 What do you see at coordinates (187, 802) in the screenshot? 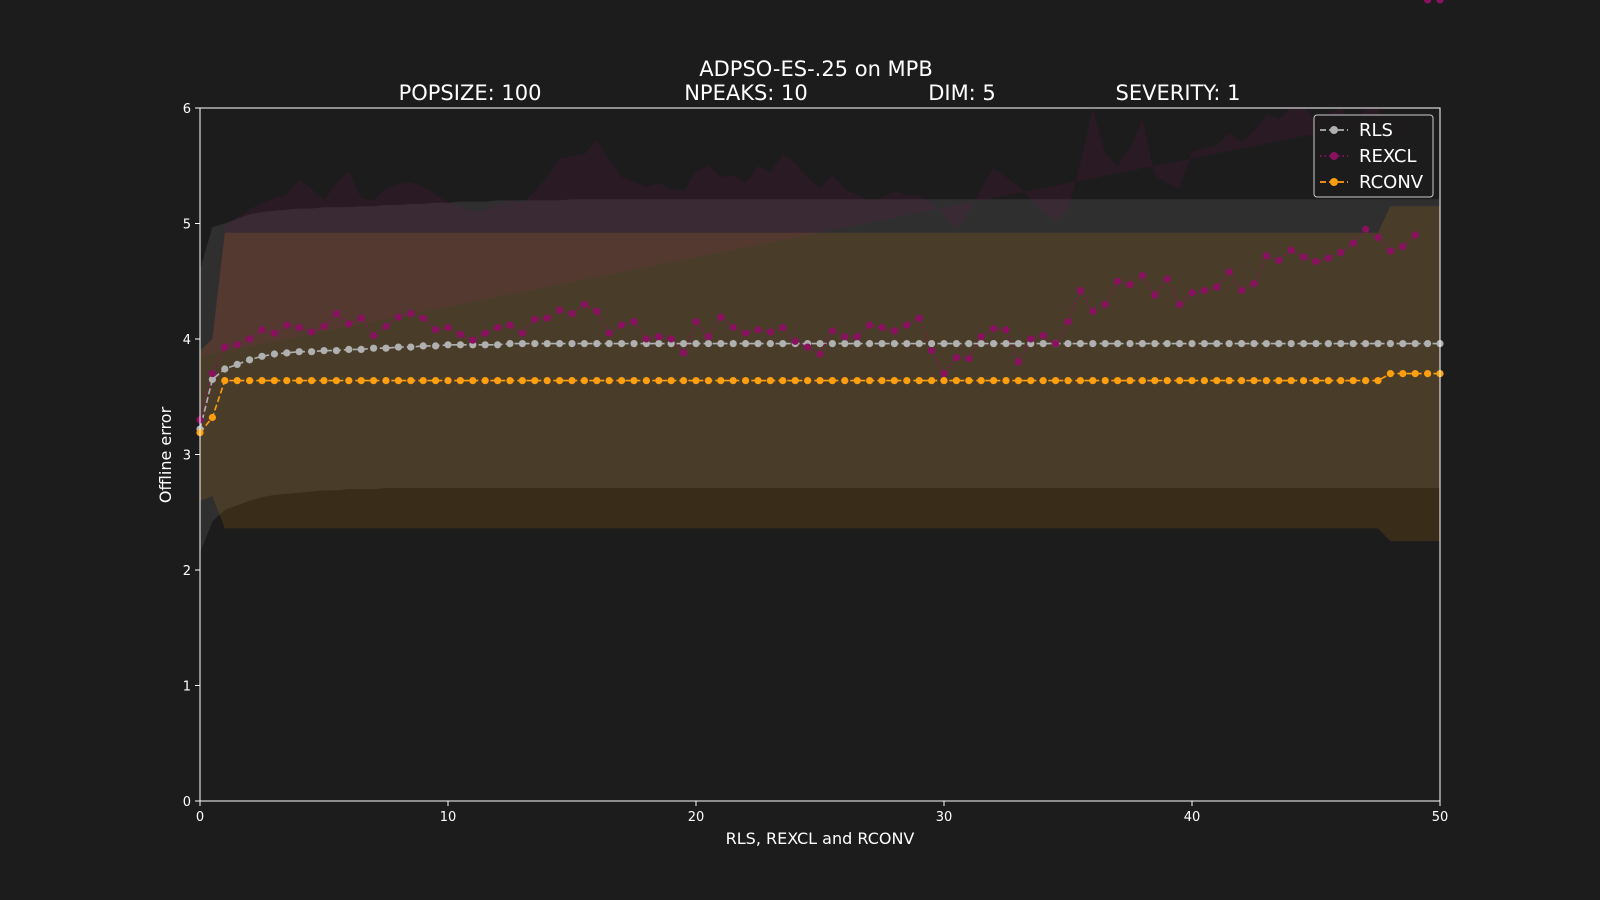
I see `y-tick-label: 0` at bounding box center [187, 802].